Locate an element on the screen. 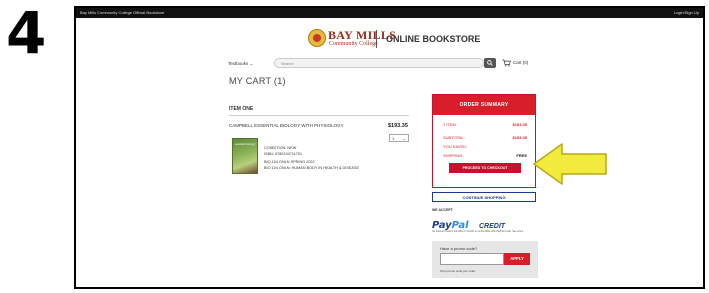  we-accept-label: WE ACCEPT is located at coordinates (442, 210).